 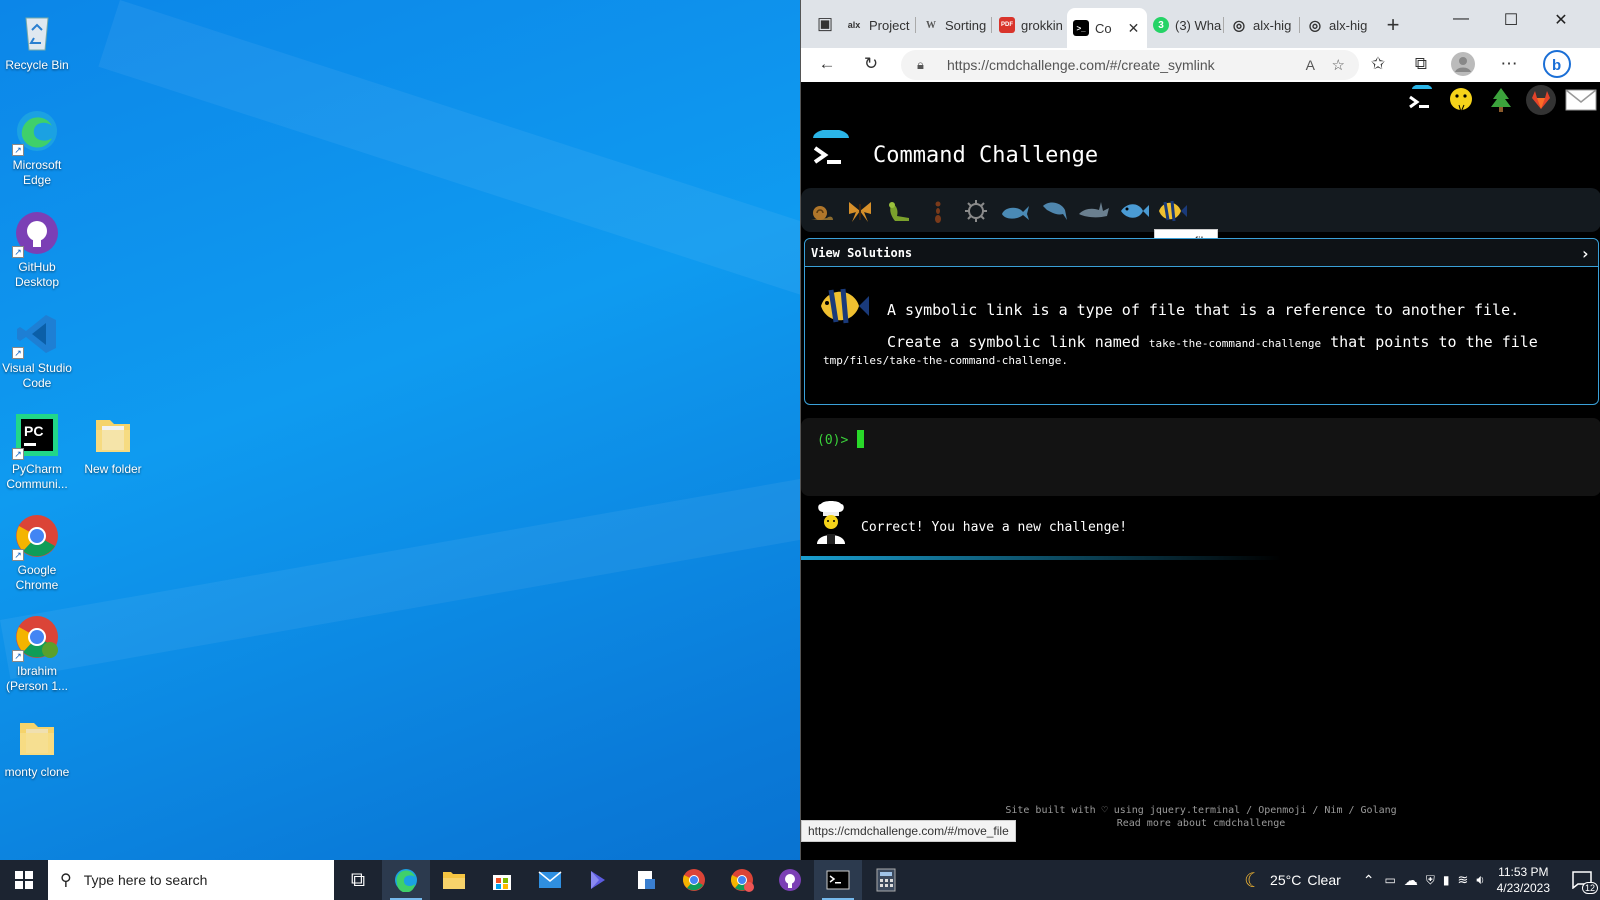 I want to click on desktop-icon-recycle-bin: Recycle Bin, so click(x=37, y=40).